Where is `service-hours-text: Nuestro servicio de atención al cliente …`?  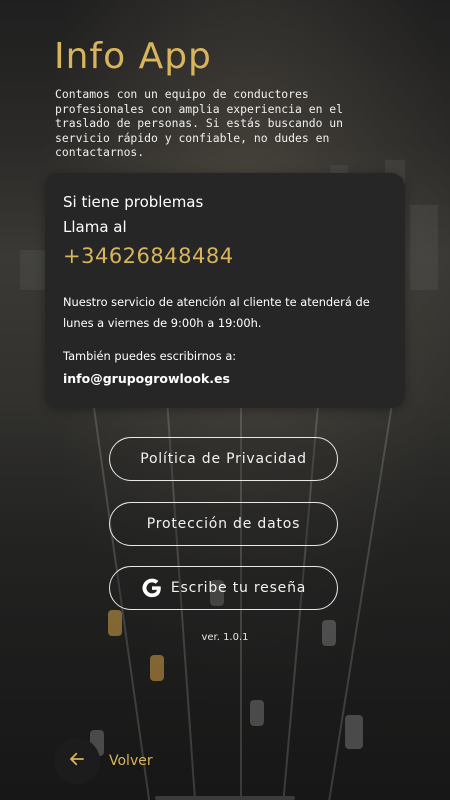 service-hours-text: Nuestro servicio de atención al cliente … is located at coordinates (216, 312).